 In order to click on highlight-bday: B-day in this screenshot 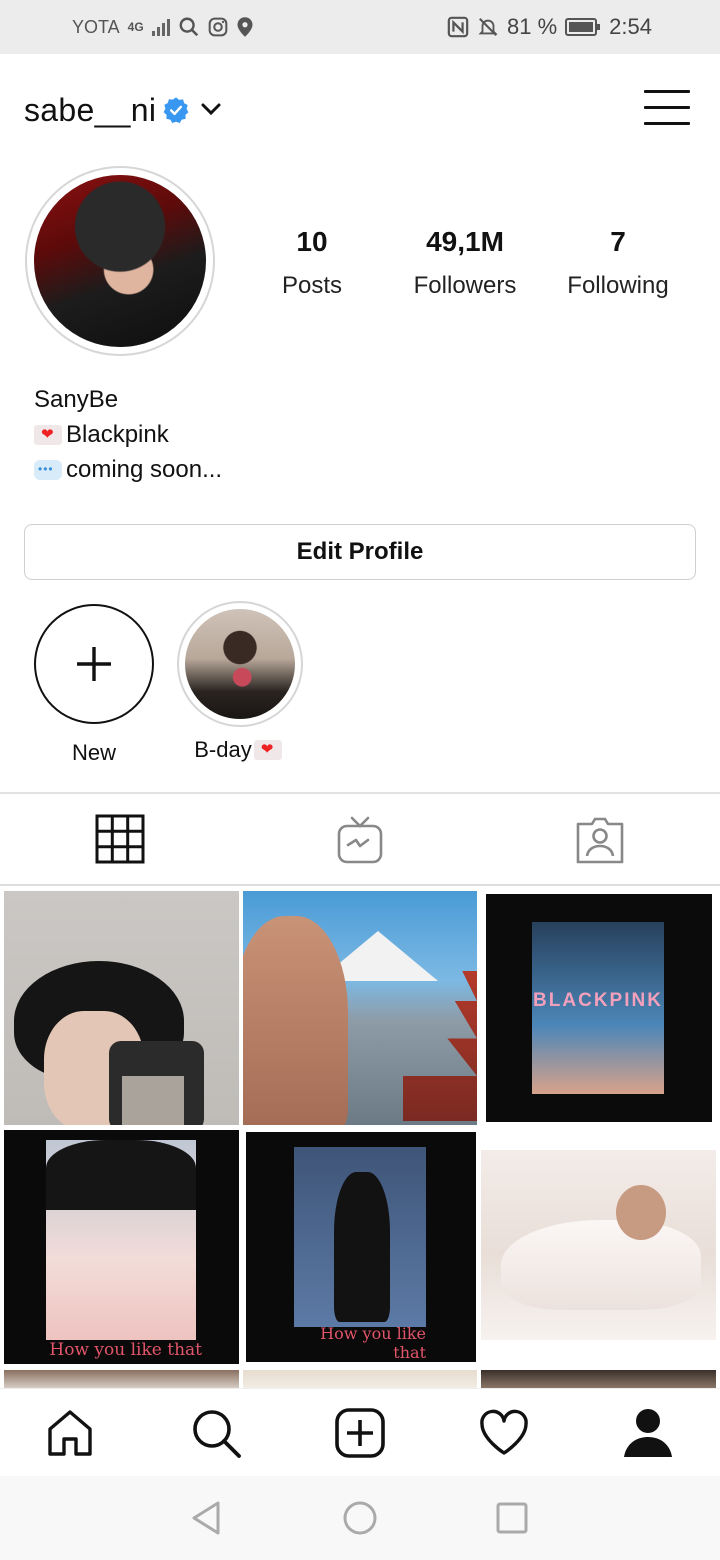, I will do `click(240, 682)`.